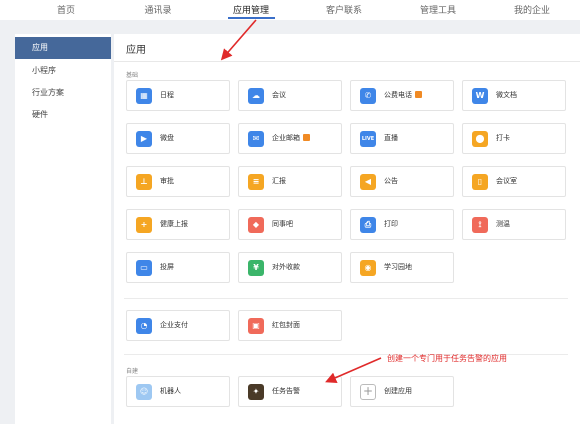  I want to click on arrow-to-task-alert, so click(353, 370).